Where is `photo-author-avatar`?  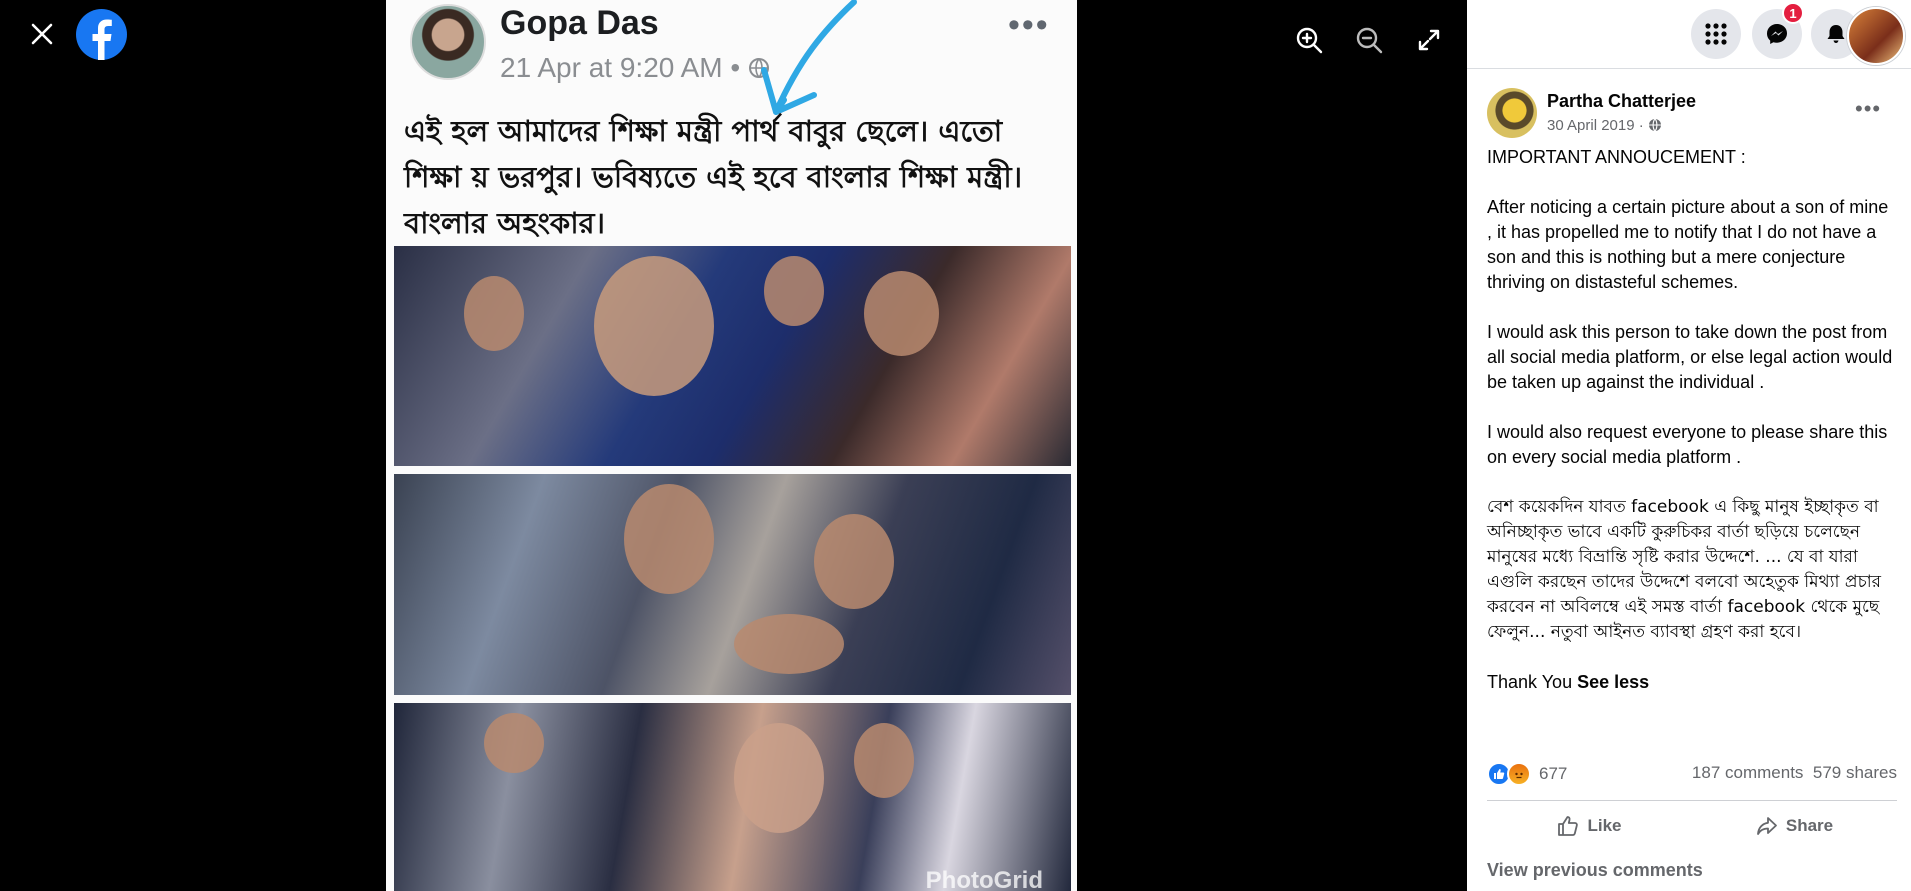 photo-author-avatar is located at coordinates (448, 42).